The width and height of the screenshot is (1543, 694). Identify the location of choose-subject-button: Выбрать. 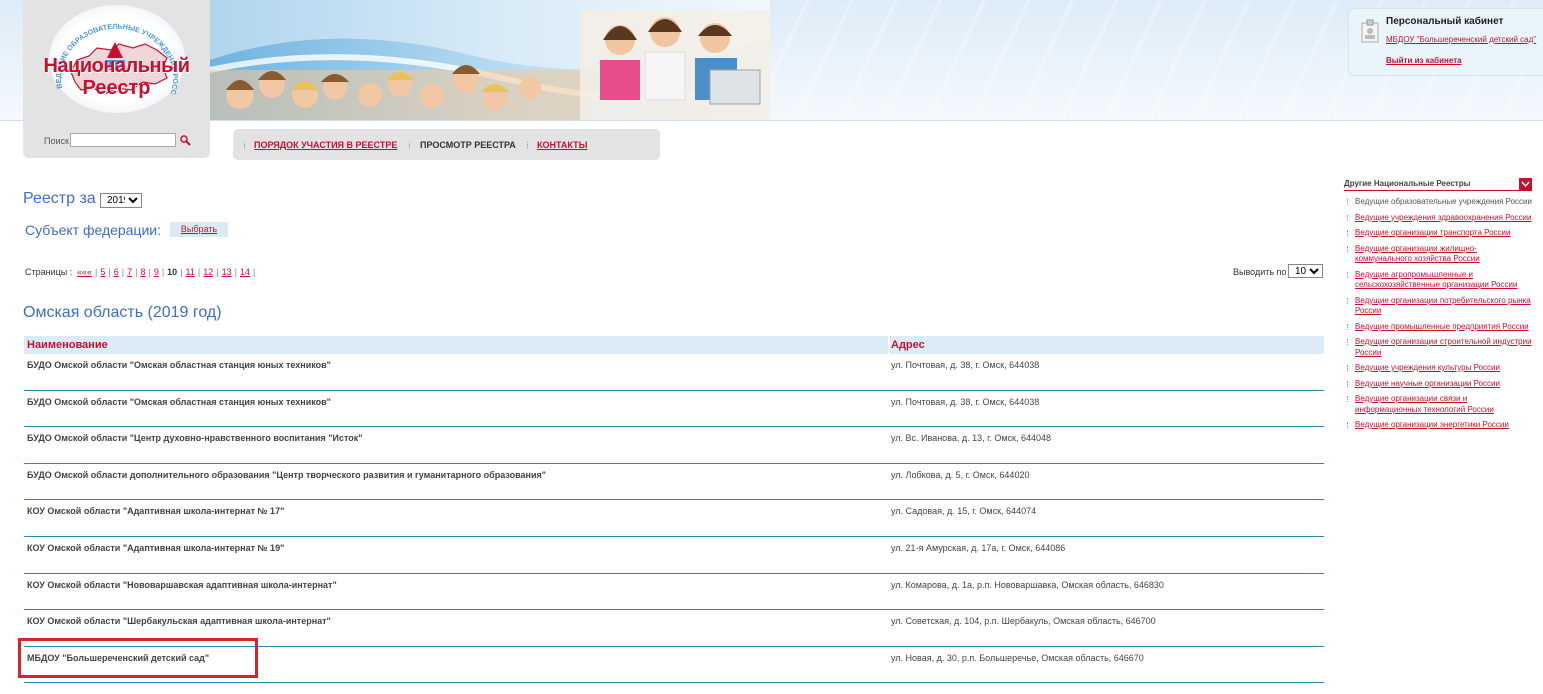
(199, 229).